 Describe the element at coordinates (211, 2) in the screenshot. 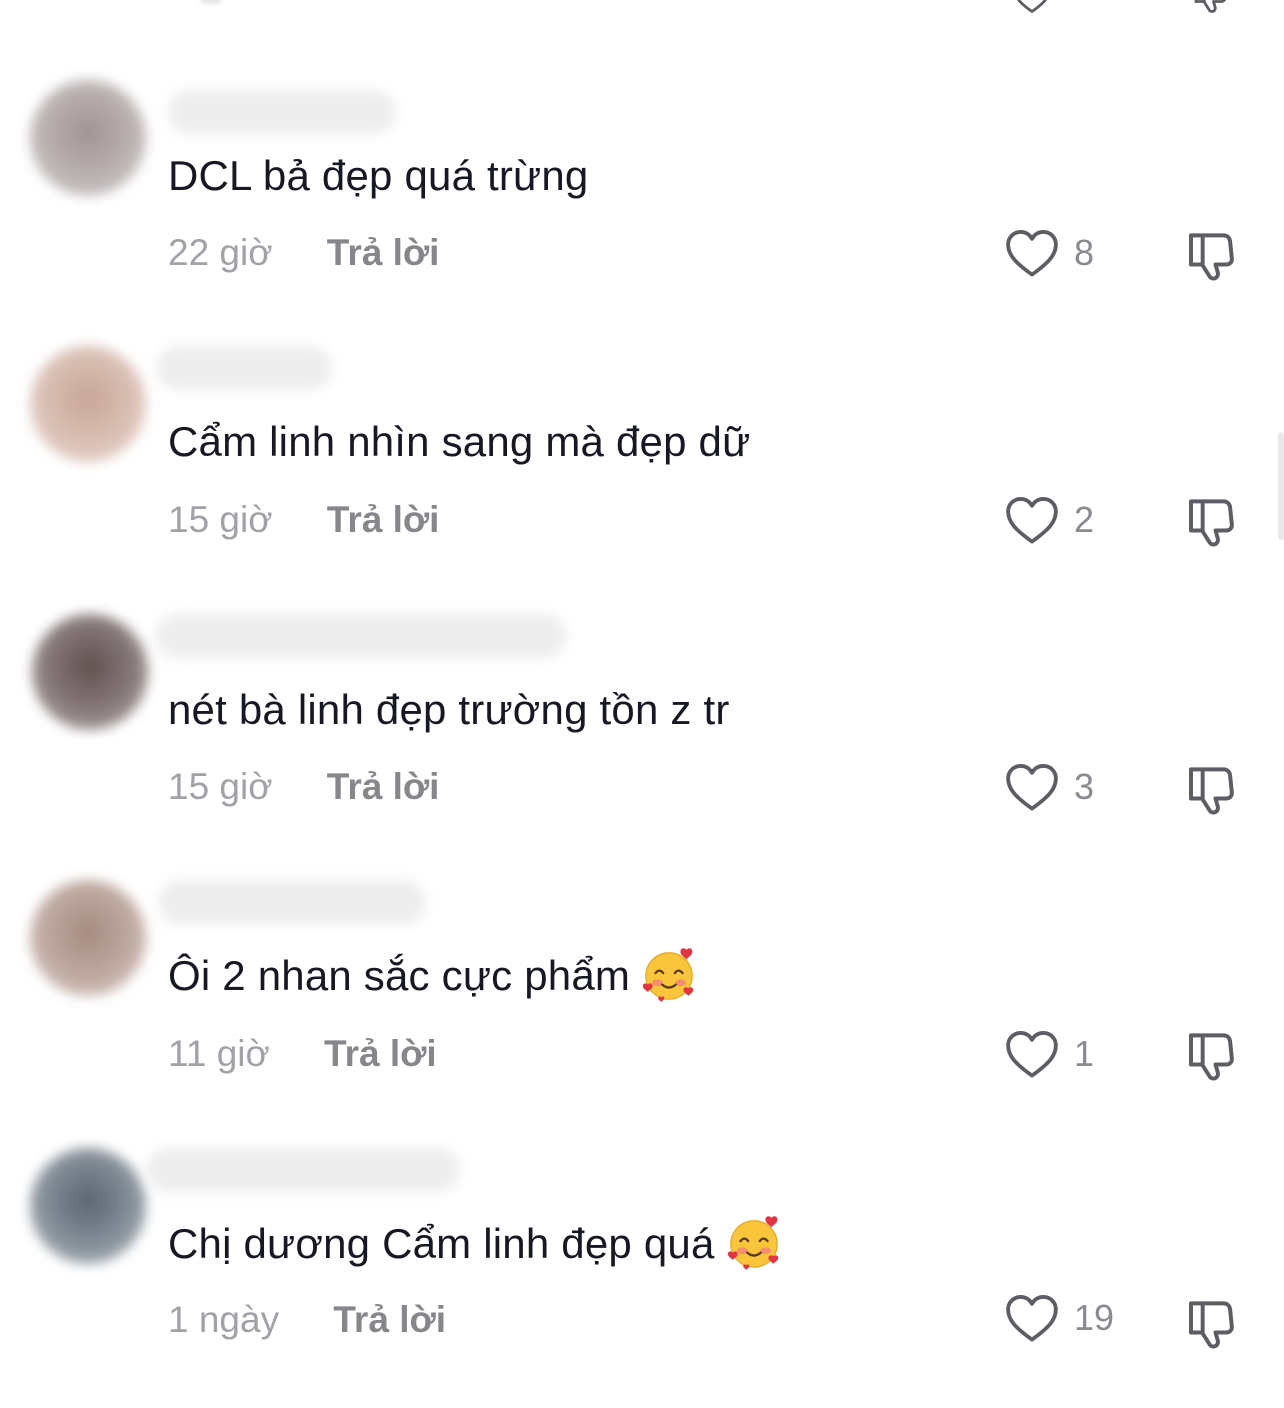

I see `previous-comment-meta` at that location.